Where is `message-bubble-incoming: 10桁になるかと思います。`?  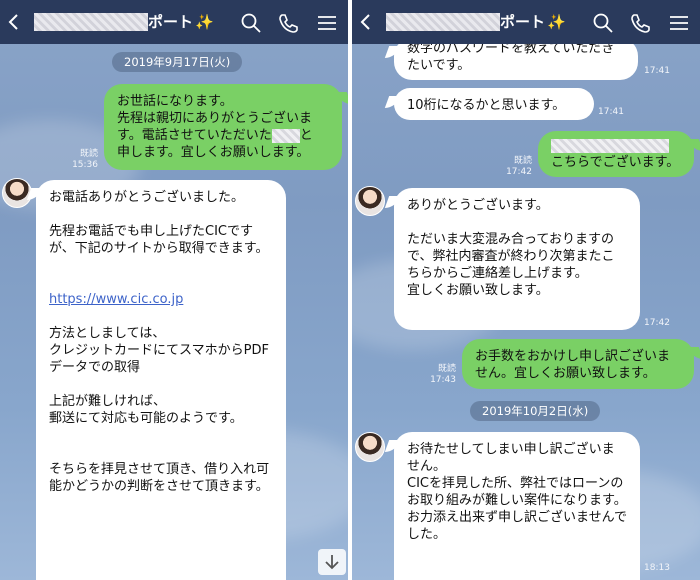
message-bubble-incoming: 10桁になるかと思います。 is located at coordinates (494, 104).